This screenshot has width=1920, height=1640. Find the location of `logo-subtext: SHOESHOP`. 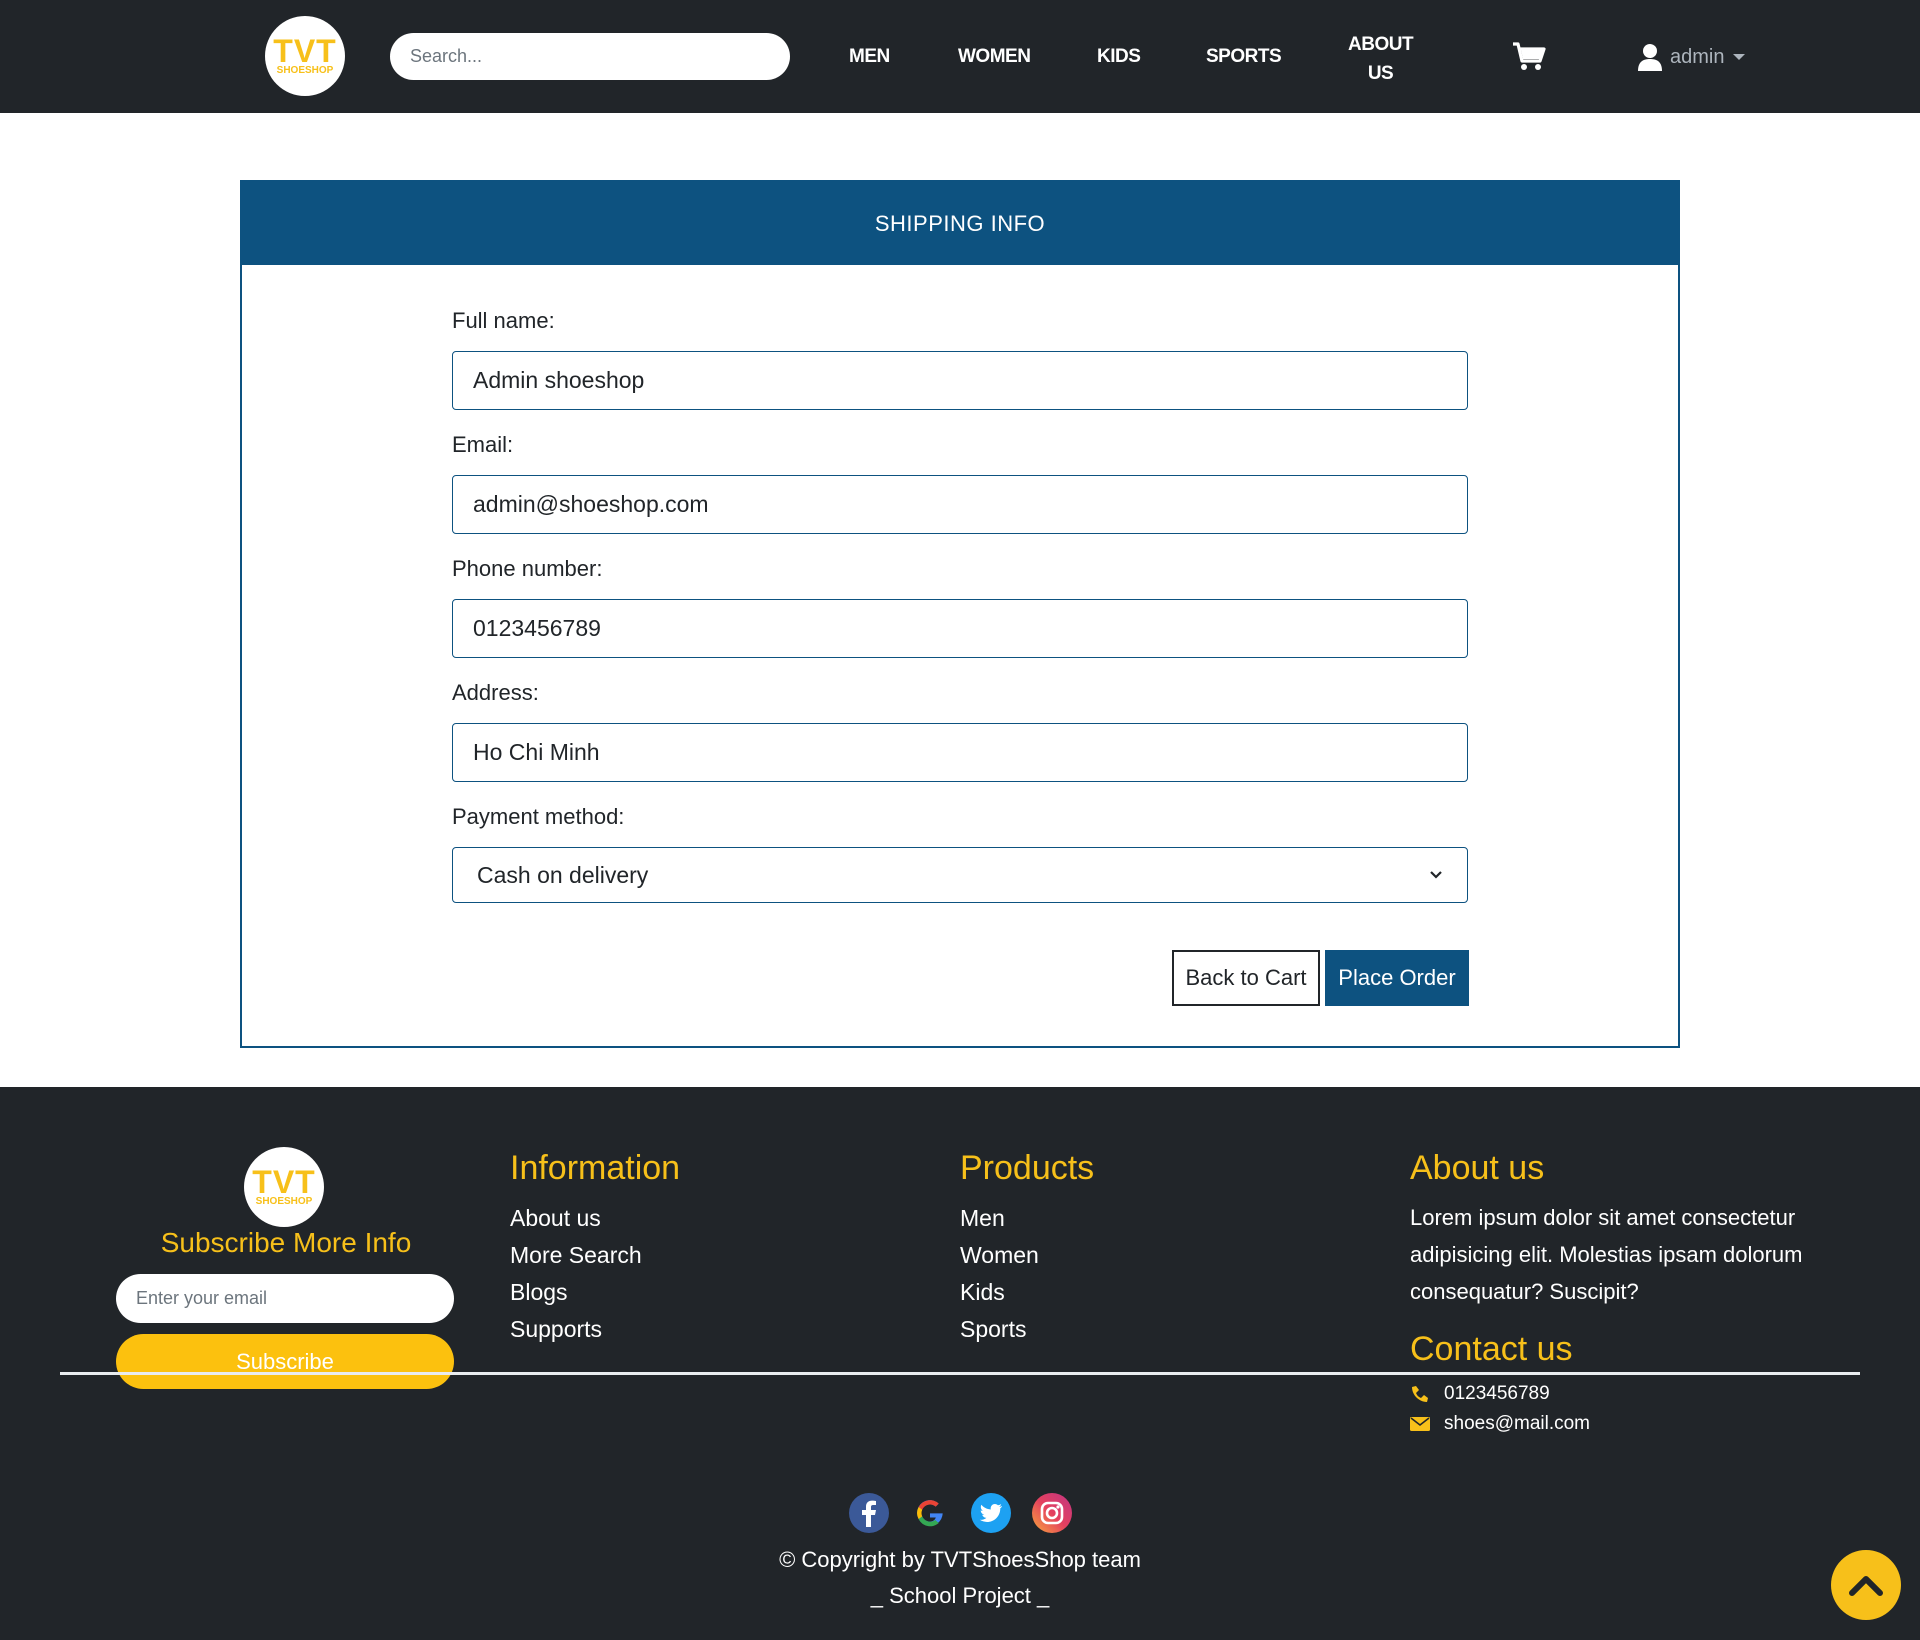

logo-subtext: SHOESHOP is located at coordinates (305, 70).